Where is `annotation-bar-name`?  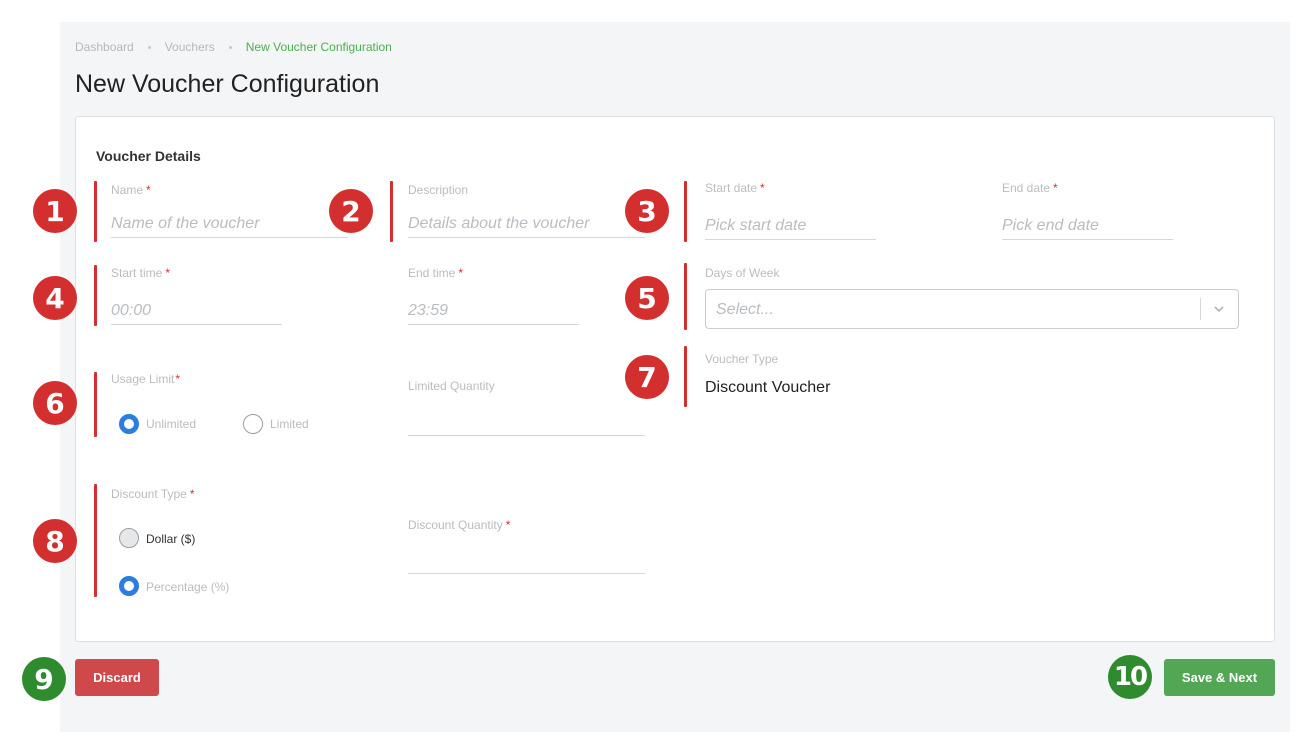
annotation-bar-name is located at coordinates (95, 211).